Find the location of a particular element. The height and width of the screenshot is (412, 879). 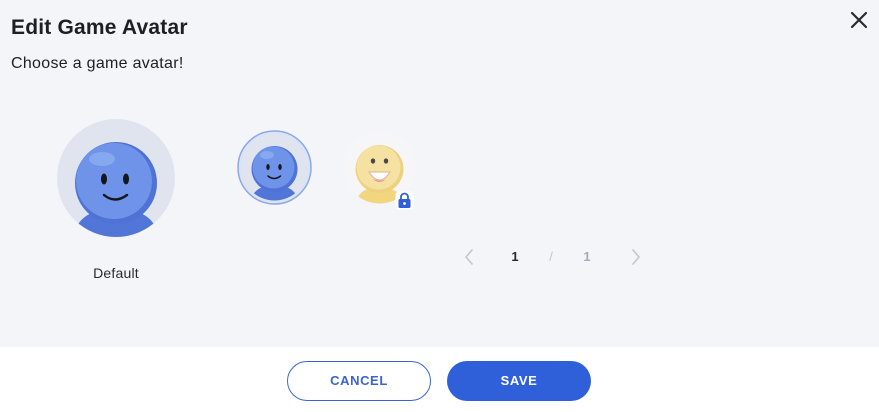

pagination-prev-button is located at coordinates (469, 257).